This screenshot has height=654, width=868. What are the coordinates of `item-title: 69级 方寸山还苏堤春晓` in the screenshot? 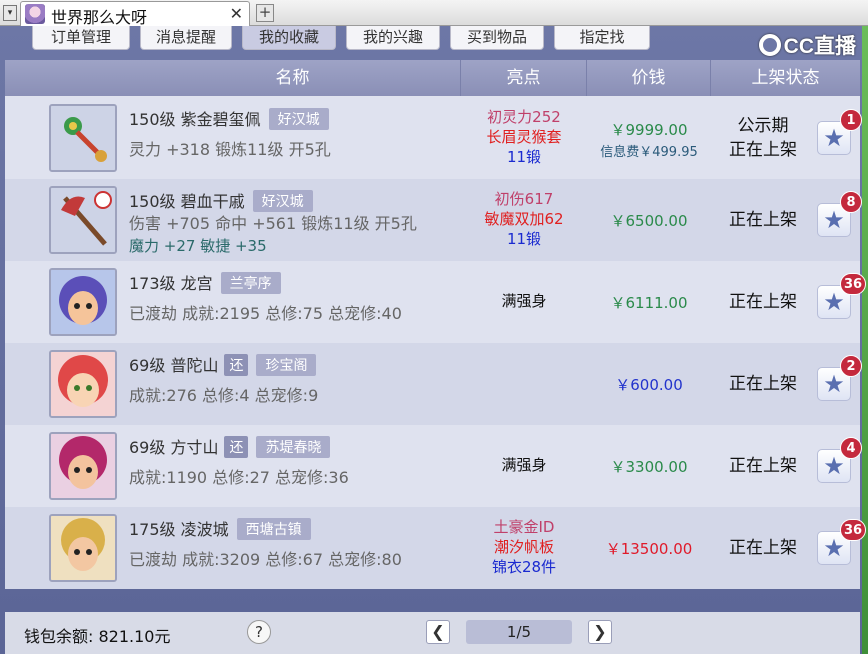 It's located at (230, 446).